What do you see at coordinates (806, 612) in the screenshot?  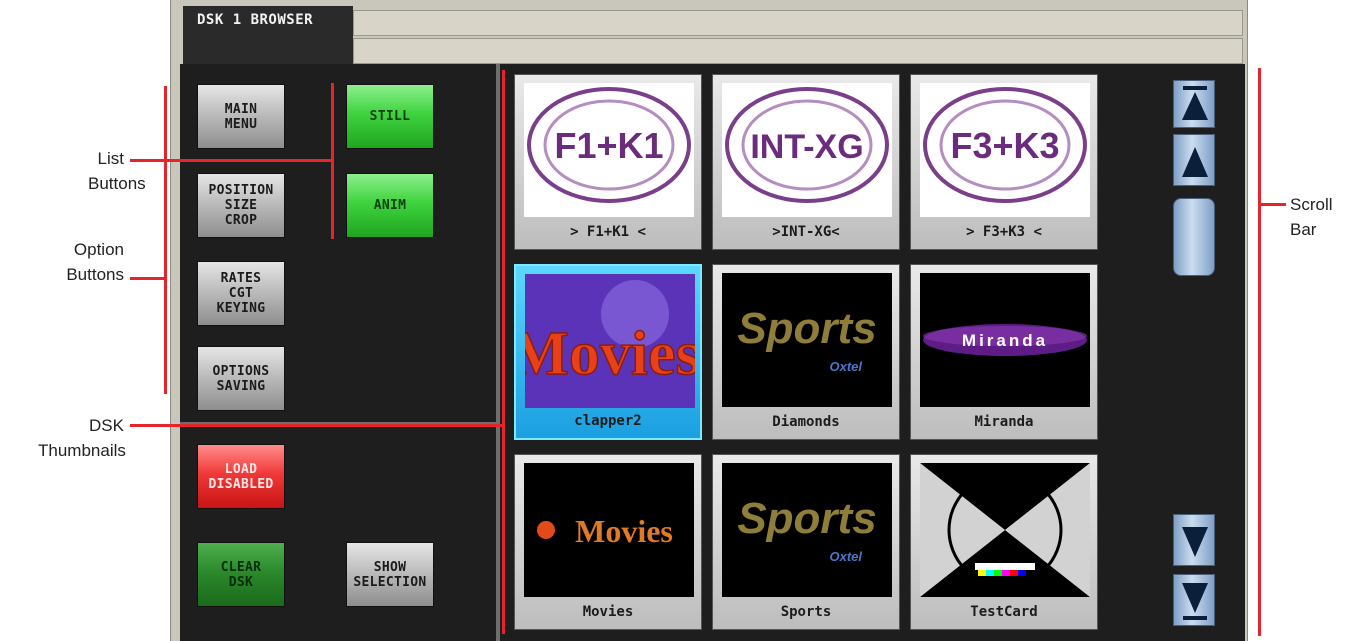 I see `thumbnail-label: Sports` at bounding box center [806, 612].